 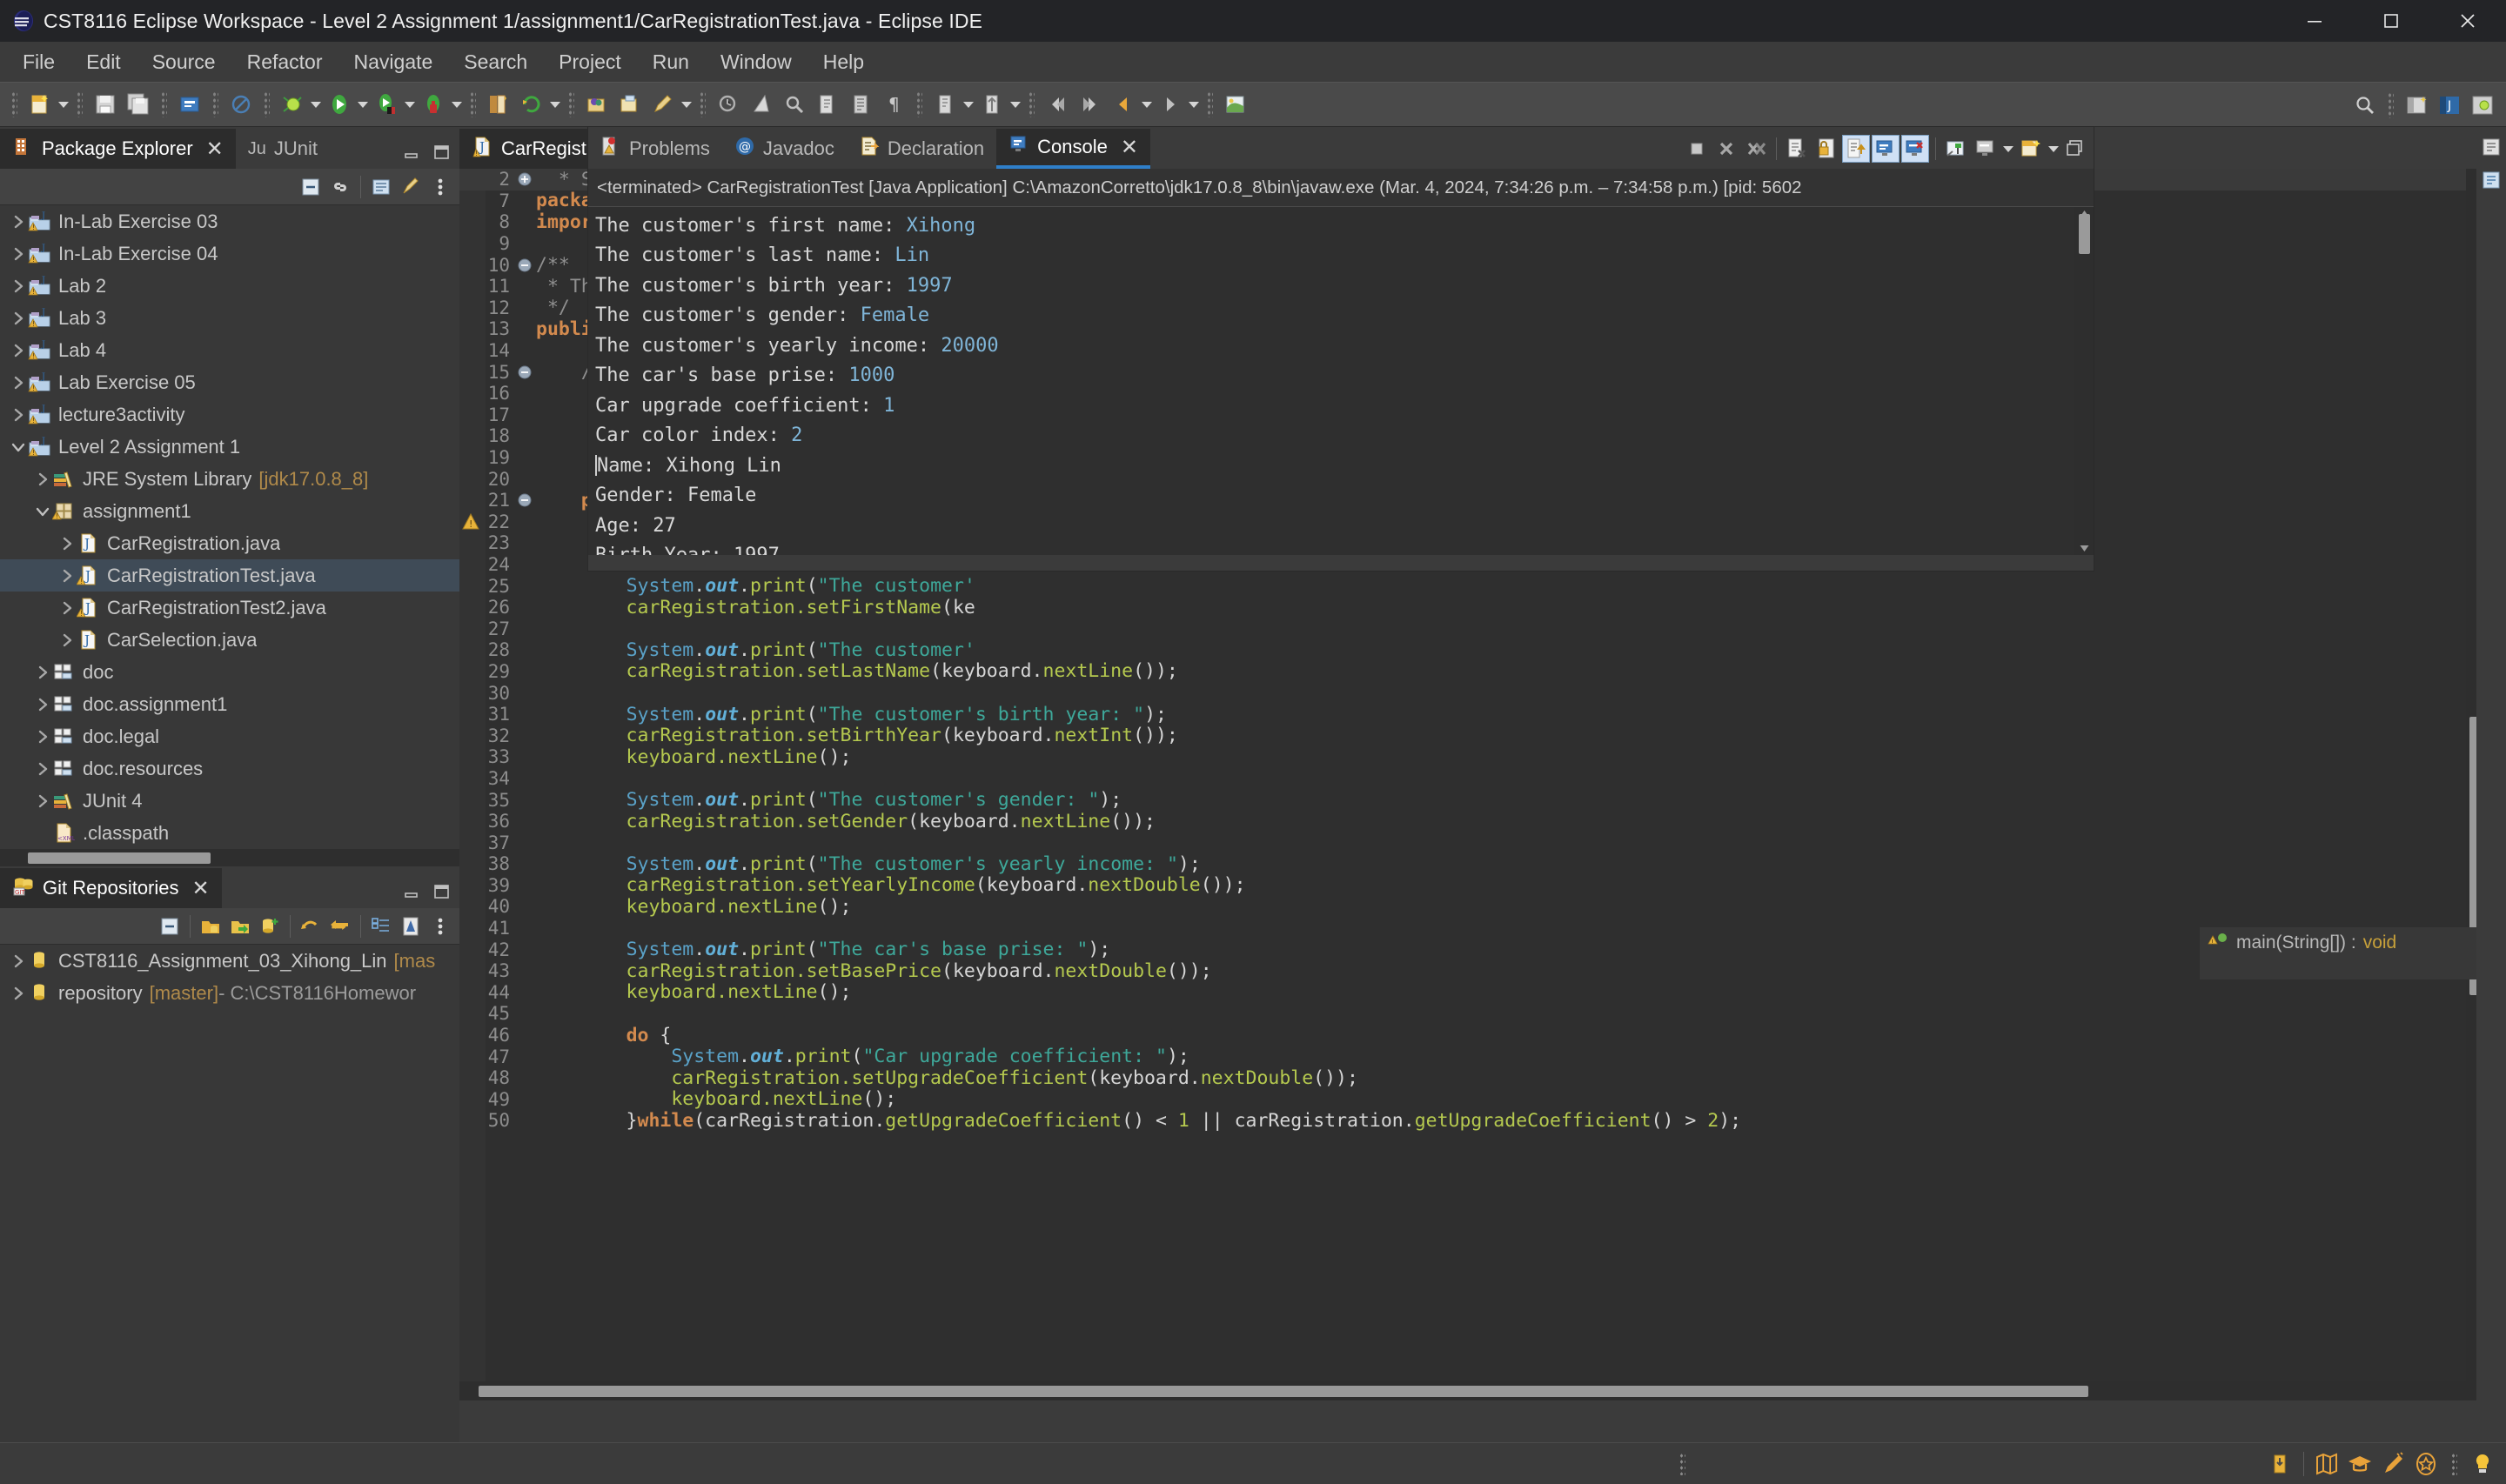 What do you see at coordinates (860, 104) in the screenshot?
I see `toggle-block-icon` at bounding box center [860, 104].